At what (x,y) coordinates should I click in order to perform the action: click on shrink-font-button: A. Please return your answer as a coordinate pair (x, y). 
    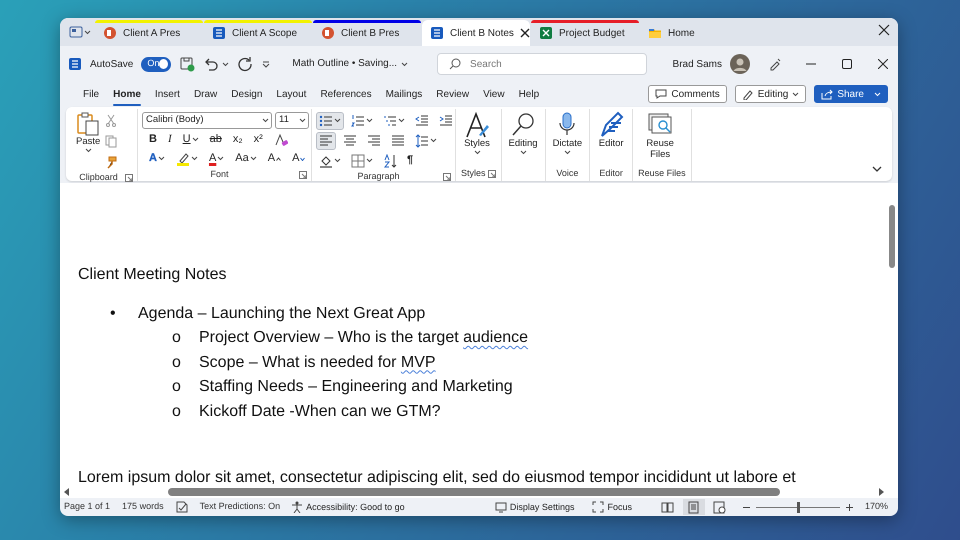
    Looking at the image, I should click on (298, 159).